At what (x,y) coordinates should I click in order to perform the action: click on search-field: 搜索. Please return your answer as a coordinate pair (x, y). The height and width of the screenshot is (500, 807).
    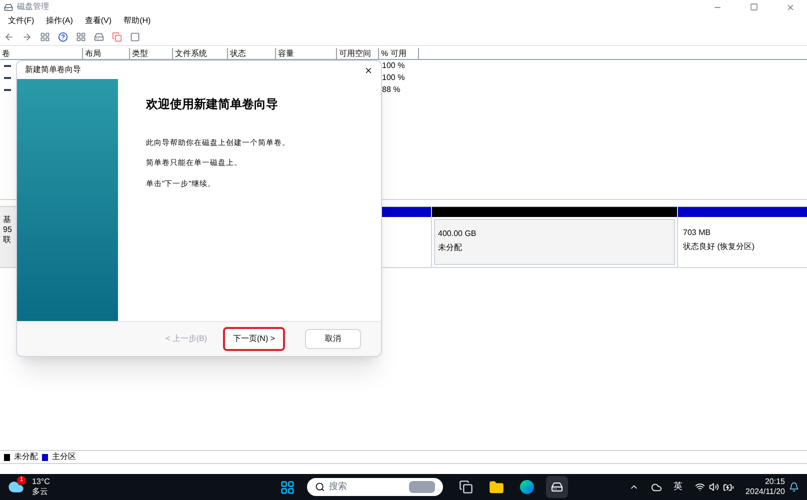
    Looking at the image, I should click on (374, 487).